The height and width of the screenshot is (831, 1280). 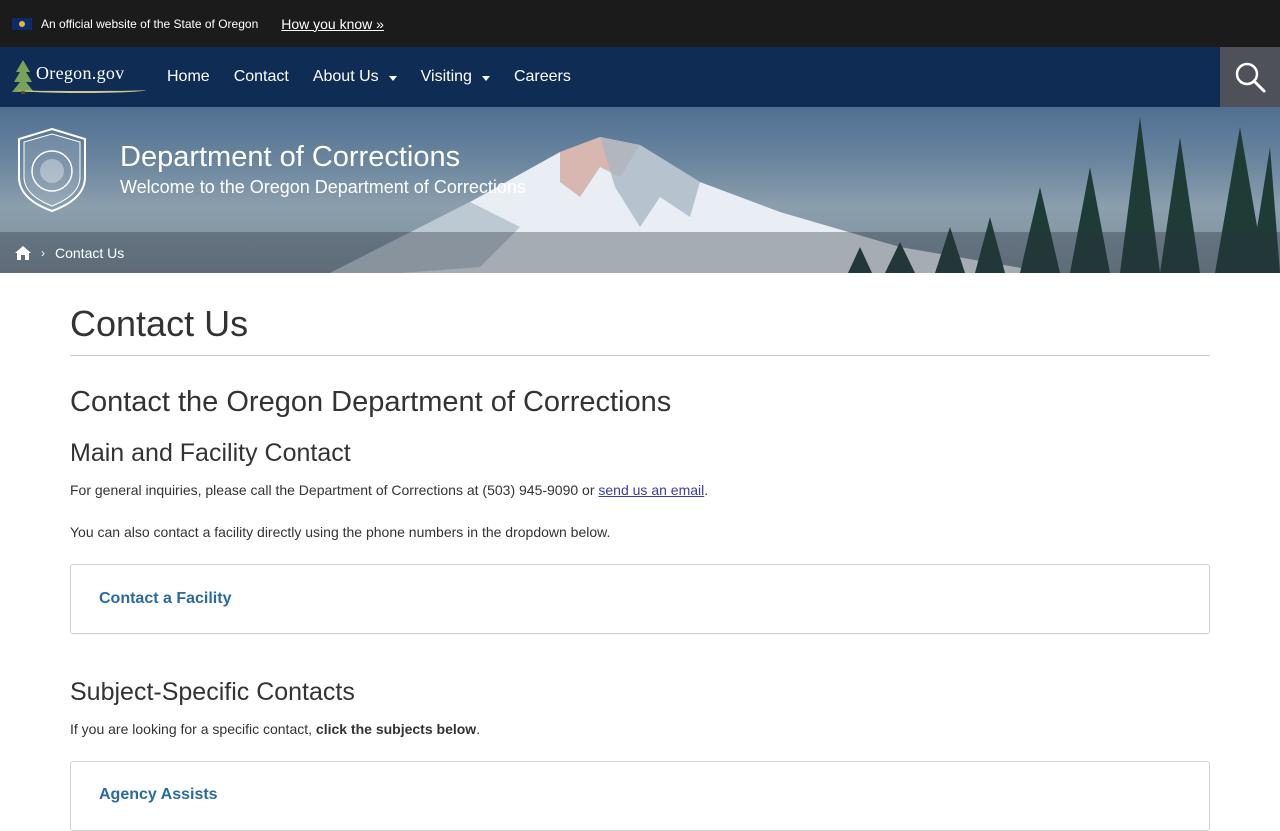 I want to click on home-icon, so click(x=23, y=252).